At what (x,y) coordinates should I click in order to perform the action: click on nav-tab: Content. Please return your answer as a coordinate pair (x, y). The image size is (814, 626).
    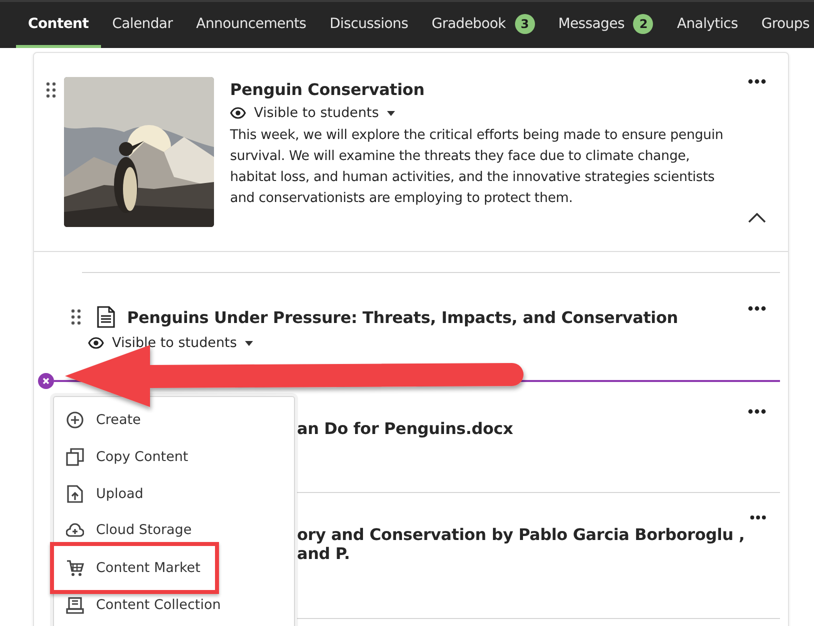
    Looking at the image, I should click on (58, 25).